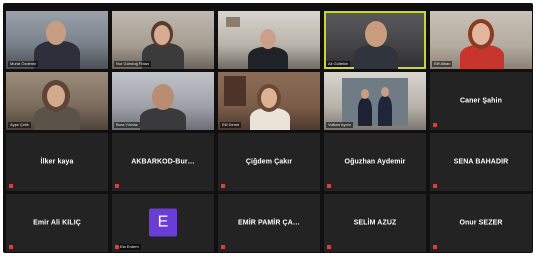  What do you see at coordinates (19, 125) in the screenshot?
I see `participant-name-label: Ayşe Çelik` at bounding box center [19, 125].